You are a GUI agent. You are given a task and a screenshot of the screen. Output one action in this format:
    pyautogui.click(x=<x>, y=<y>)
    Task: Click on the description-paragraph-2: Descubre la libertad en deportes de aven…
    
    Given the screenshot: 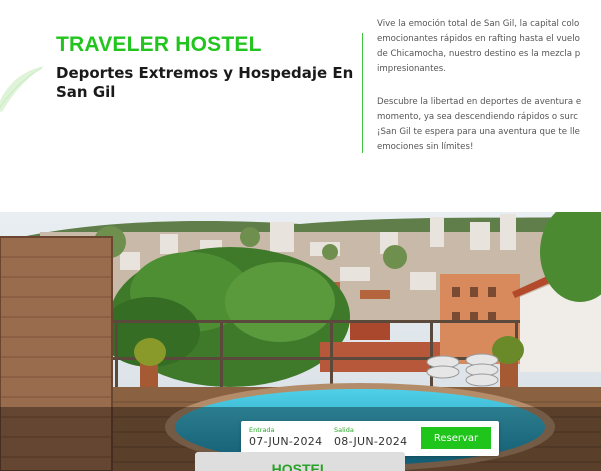 What is the action you would take?
    pyautogui.click(x=489, y=125)
    